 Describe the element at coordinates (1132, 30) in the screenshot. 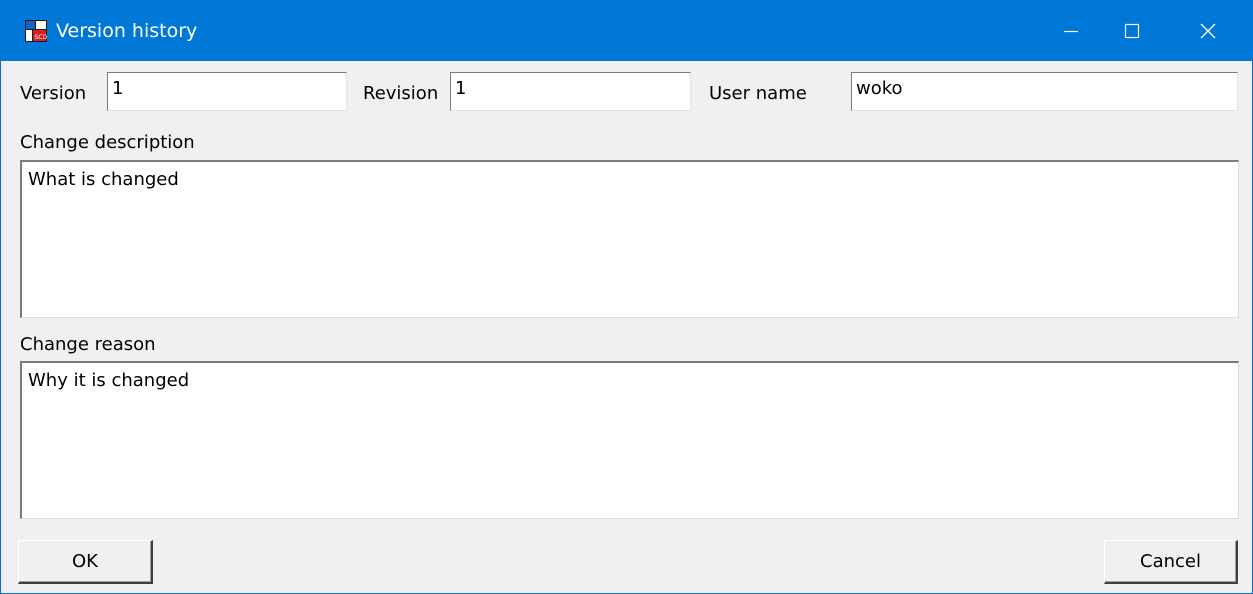

I see `maximize-icon` at that location.